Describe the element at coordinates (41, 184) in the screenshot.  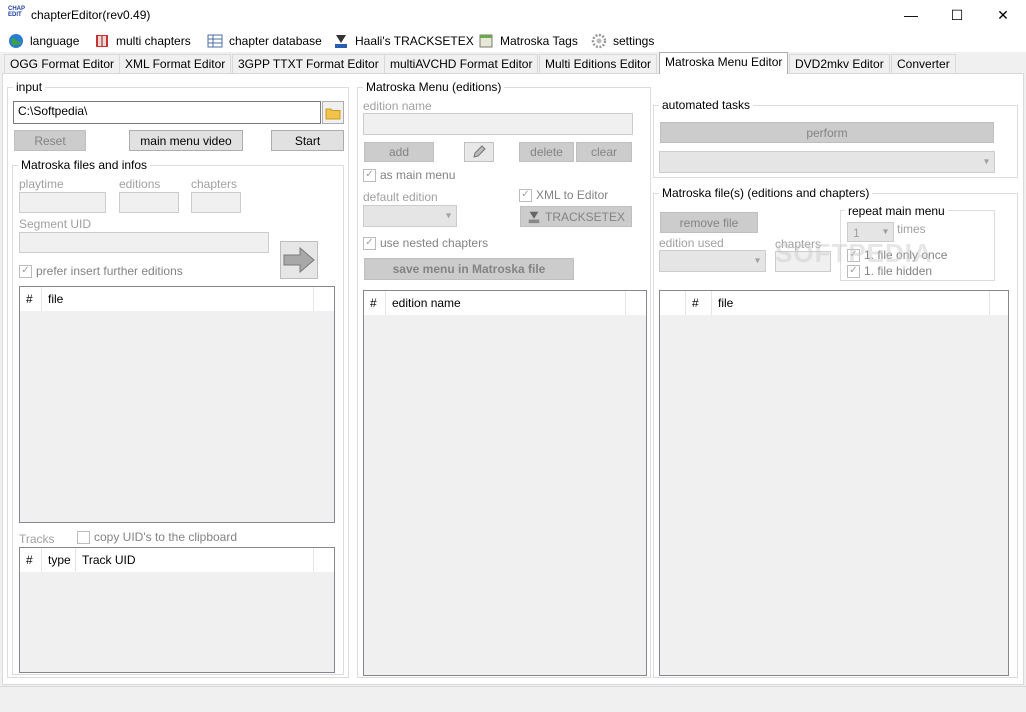
I see `playtime-label: playtime` at that location.